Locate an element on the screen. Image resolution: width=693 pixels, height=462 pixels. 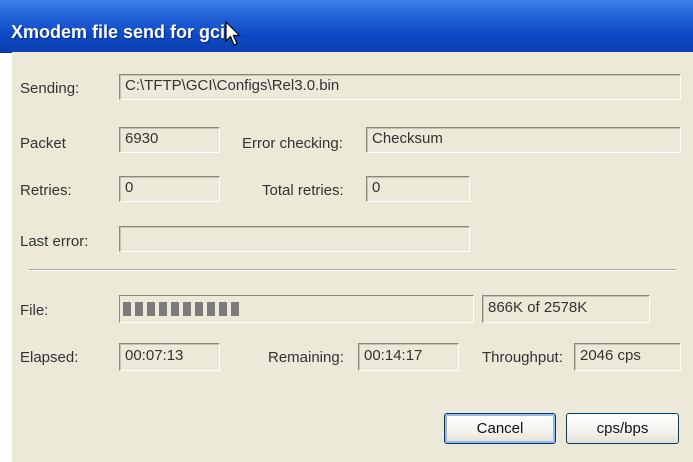
throughput-label: Throughput: is located at coordinates (522, 357).